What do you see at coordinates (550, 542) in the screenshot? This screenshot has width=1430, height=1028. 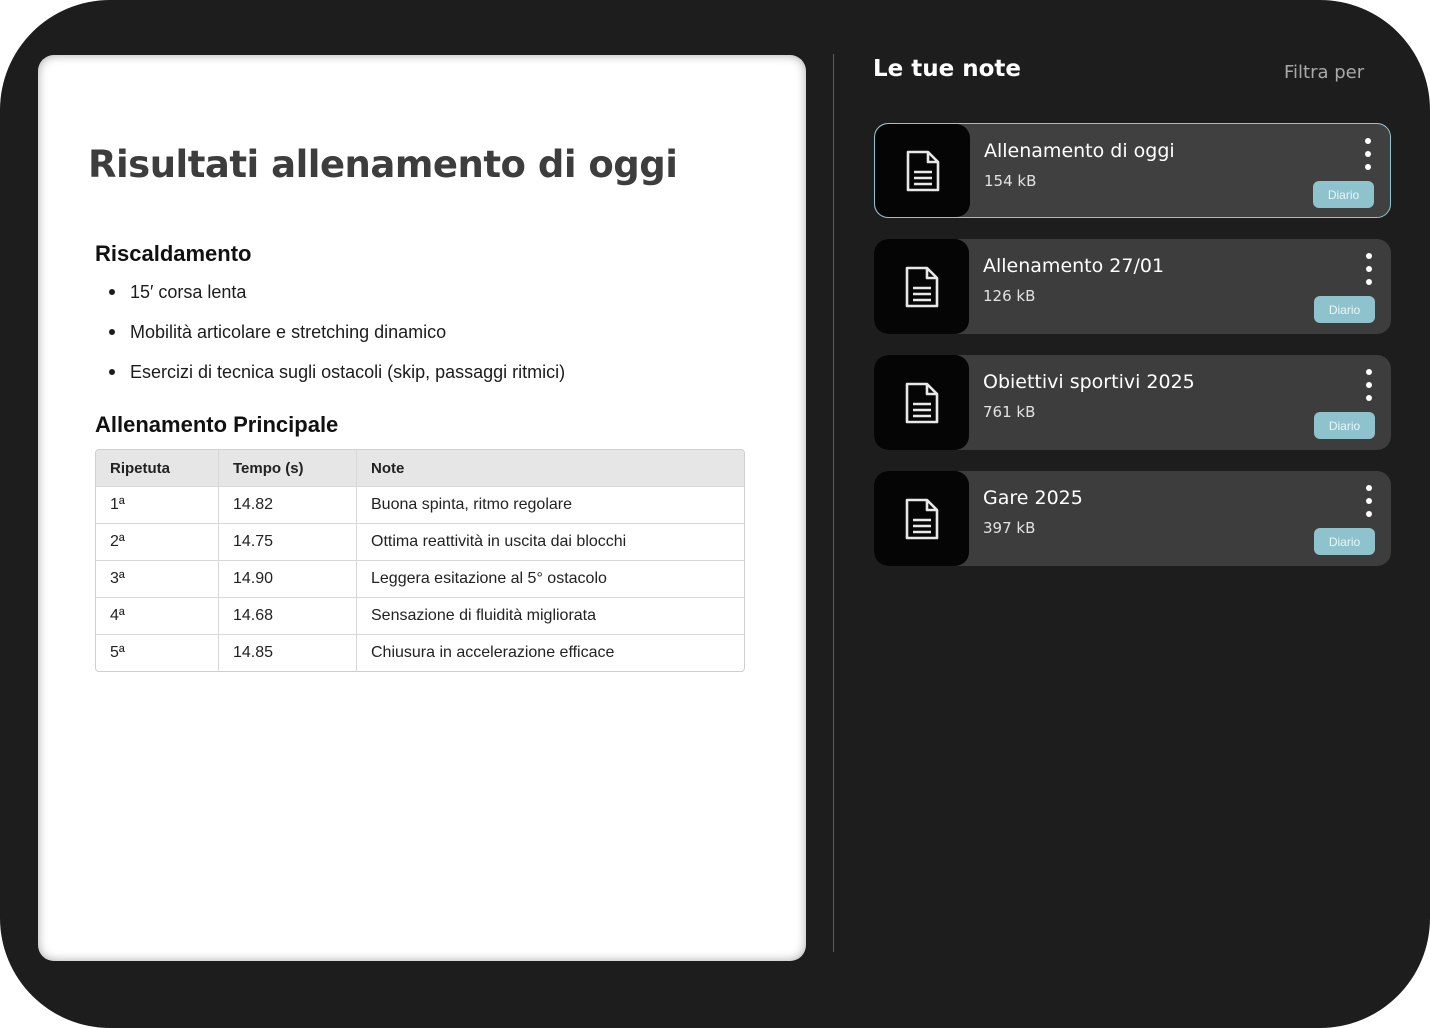 I see `table-cell: Ottima reattività in uscita dai blocchi` at bounding box center [550, 542].